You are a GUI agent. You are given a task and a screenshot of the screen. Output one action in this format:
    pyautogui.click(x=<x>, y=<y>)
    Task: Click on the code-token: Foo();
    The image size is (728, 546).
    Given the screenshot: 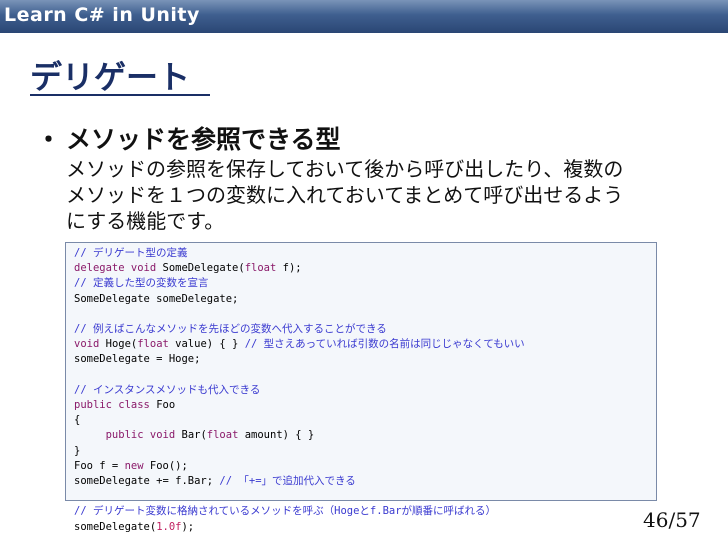 What is the action you would take?
    pyautogui.click(x=165, y=465)
    